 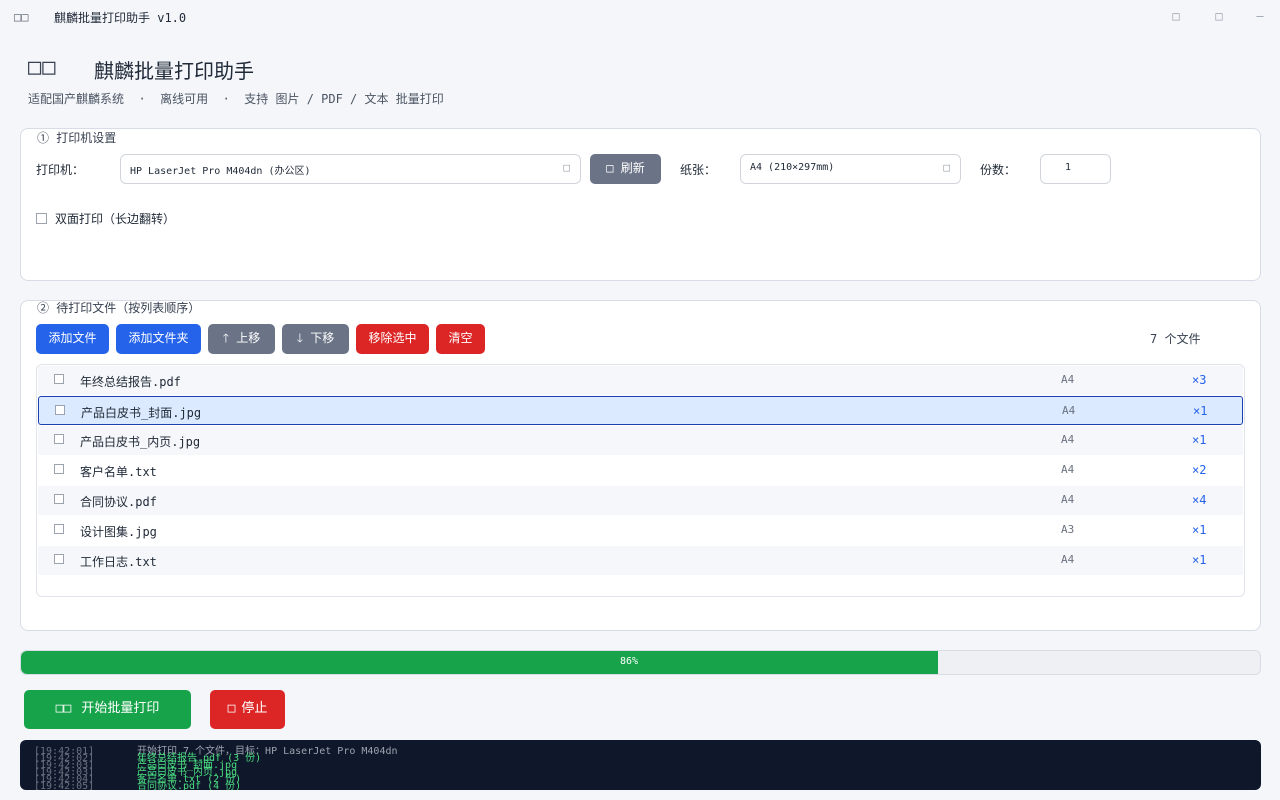 I want to click on paper-select-value: A4 (210×297mm), so click(x=792, y=167).